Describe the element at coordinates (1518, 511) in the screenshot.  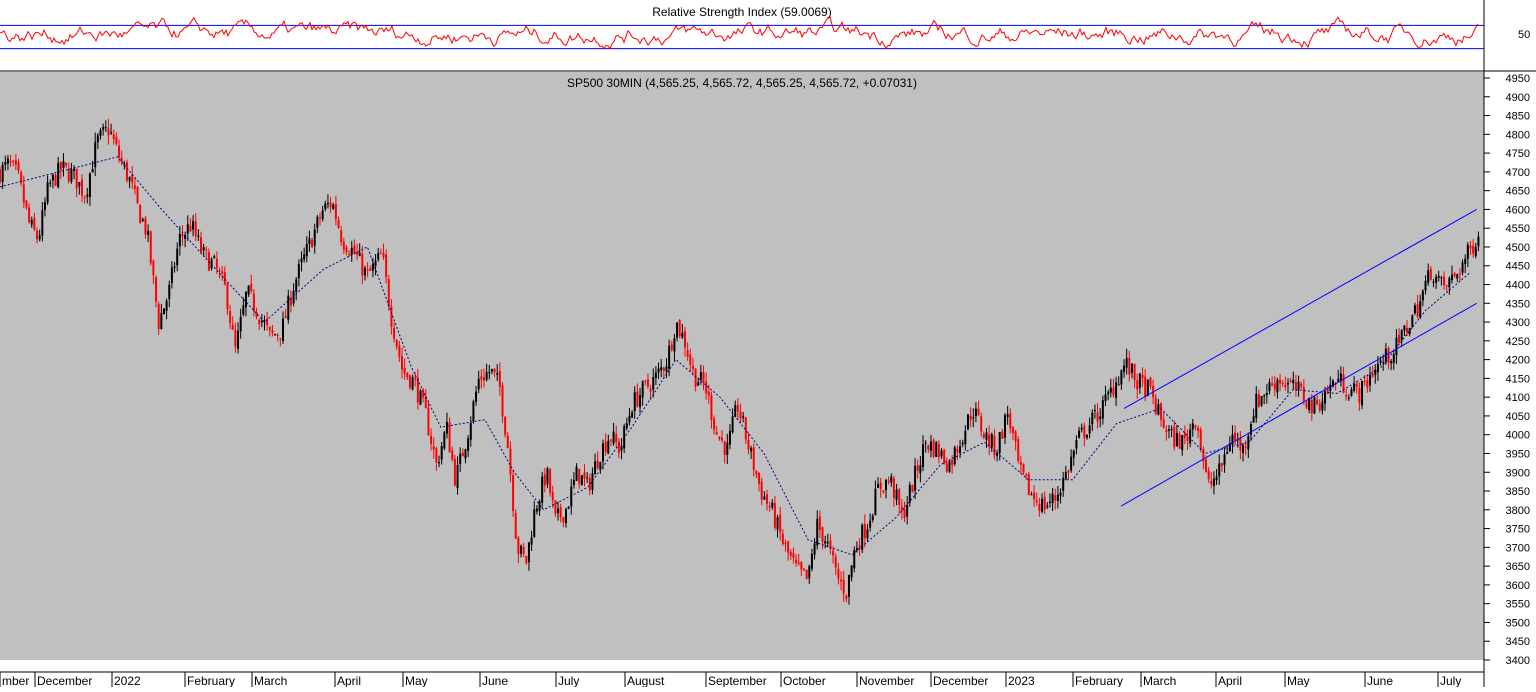
I see `y-tick-label: 3800` at that location.